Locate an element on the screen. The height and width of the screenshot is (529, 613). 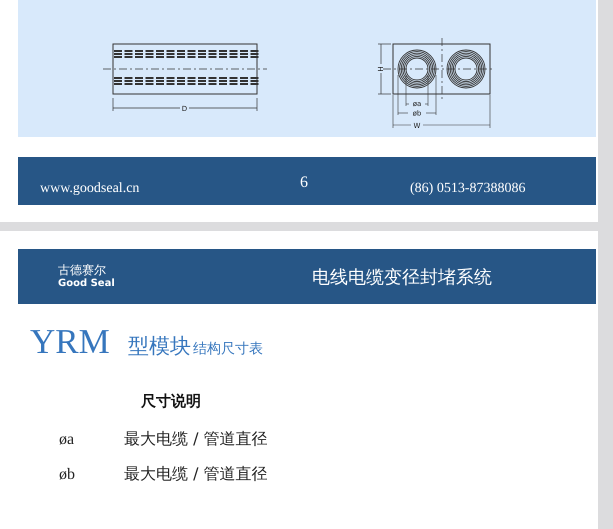
model-name: YRM is located at coordinates (70, 342).